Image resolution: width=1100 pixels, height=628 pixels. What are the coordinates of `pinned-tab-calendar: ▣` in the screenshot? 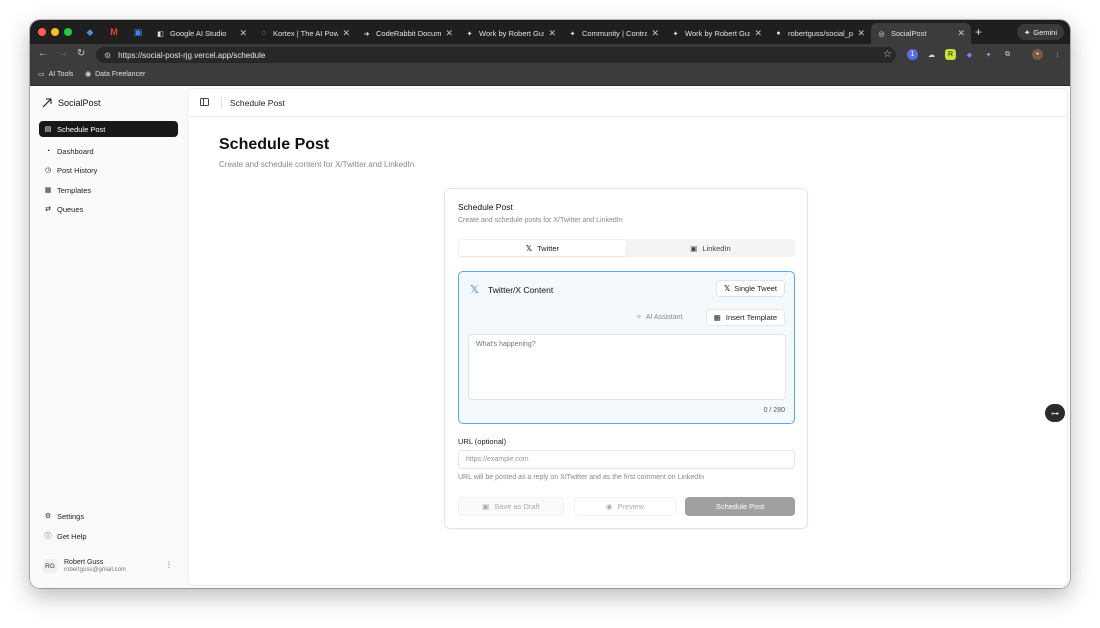 It's located at (138, 32).